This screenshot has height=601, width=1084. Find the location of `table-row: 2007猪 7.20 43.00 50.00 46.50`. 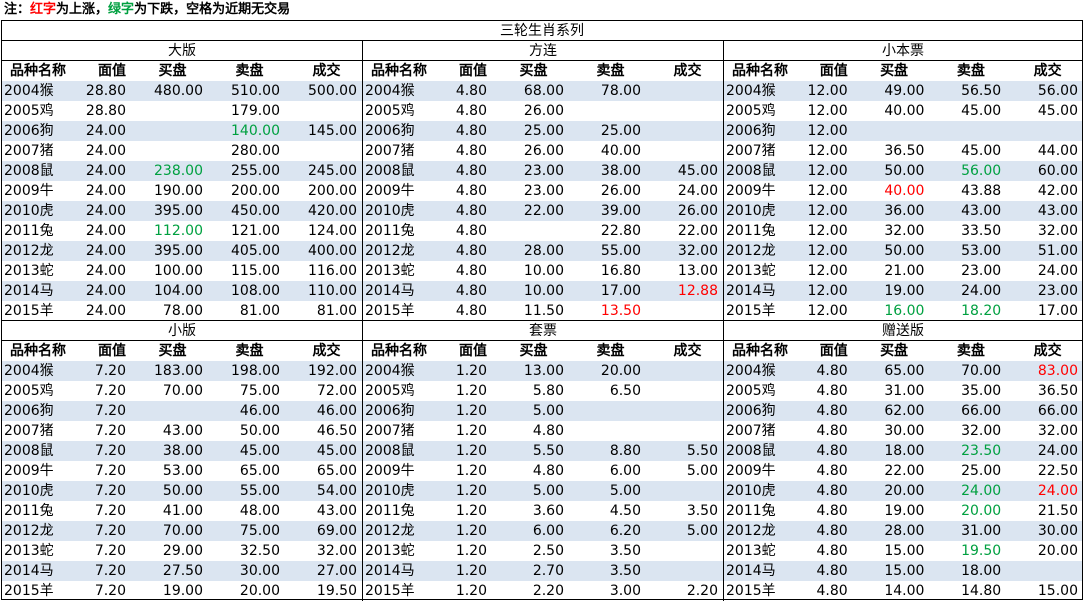

table-row: 2007猪 7.20 43.00 50.00 46.50 is located at coordinates (182, 431).